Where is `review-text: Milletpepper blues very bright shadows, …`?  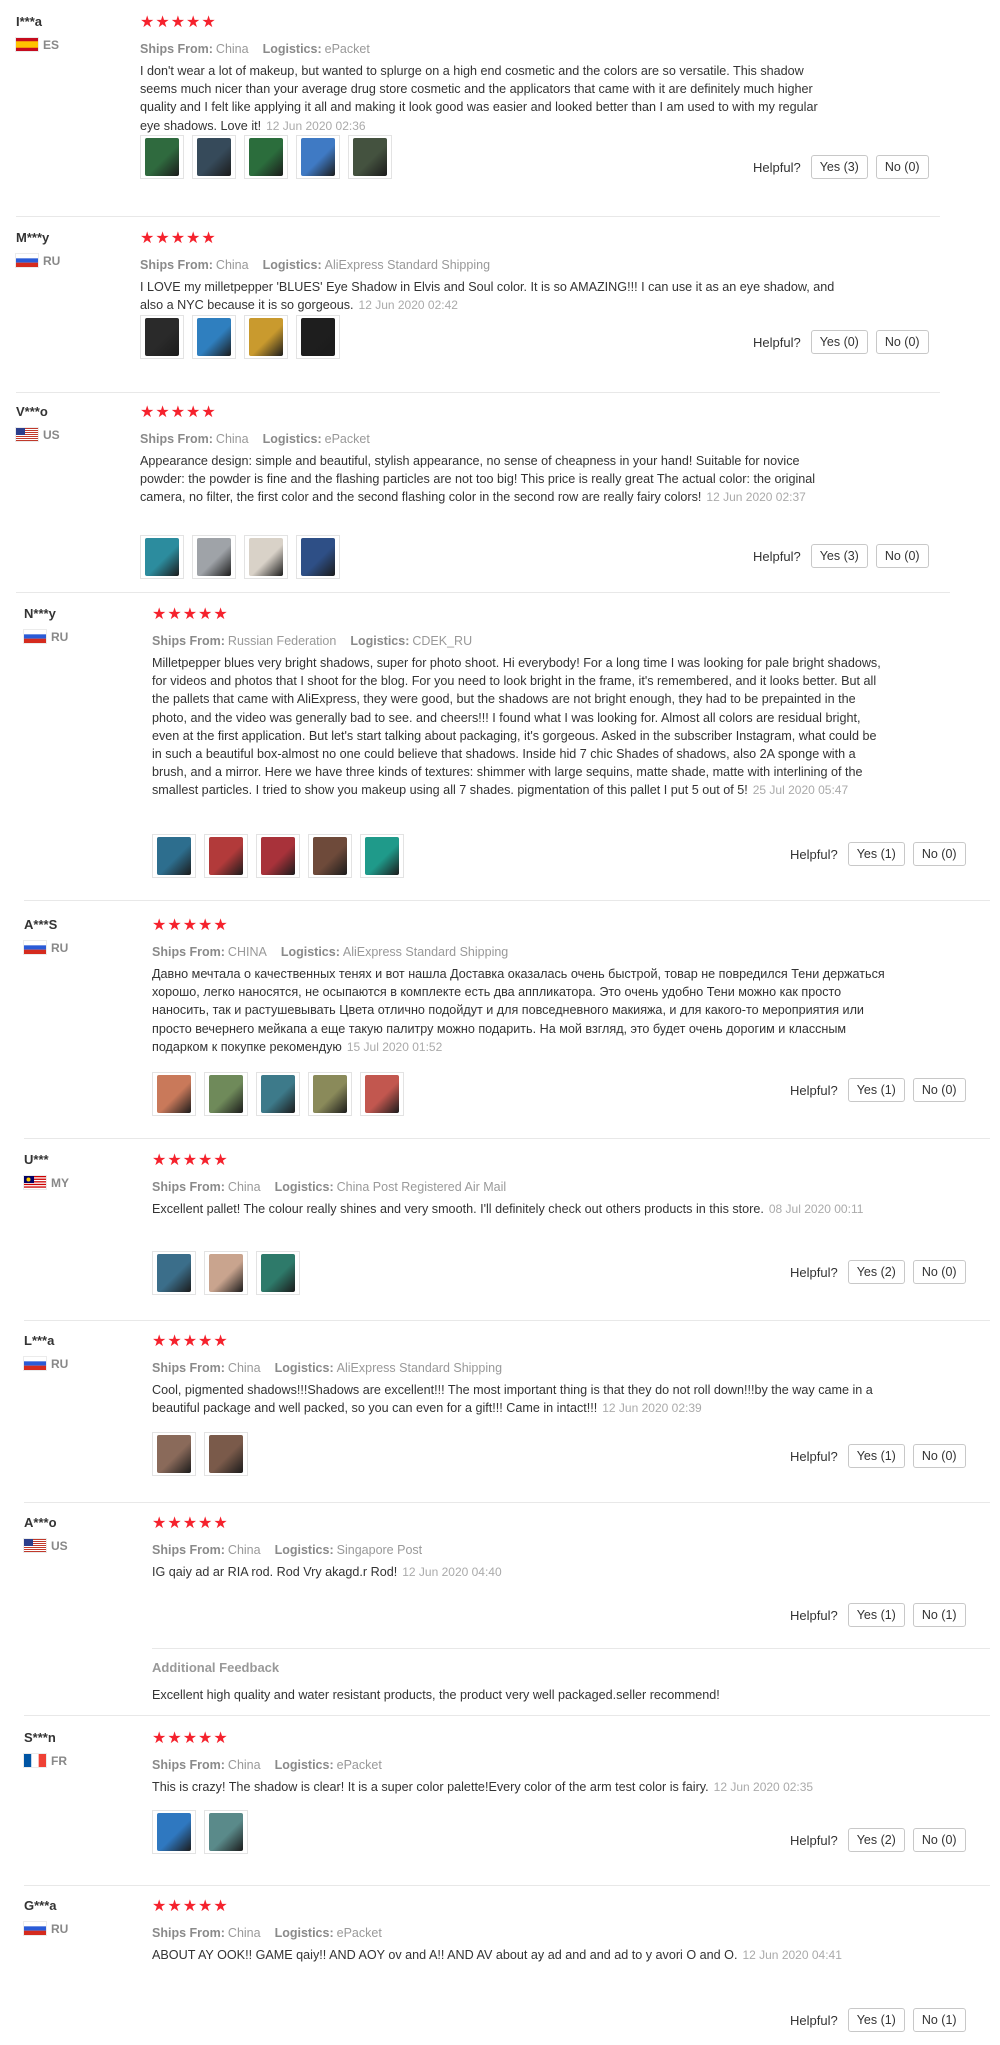 review-text: Milletpepper blues very bright shadows, … is located at coordinates (519, 727).